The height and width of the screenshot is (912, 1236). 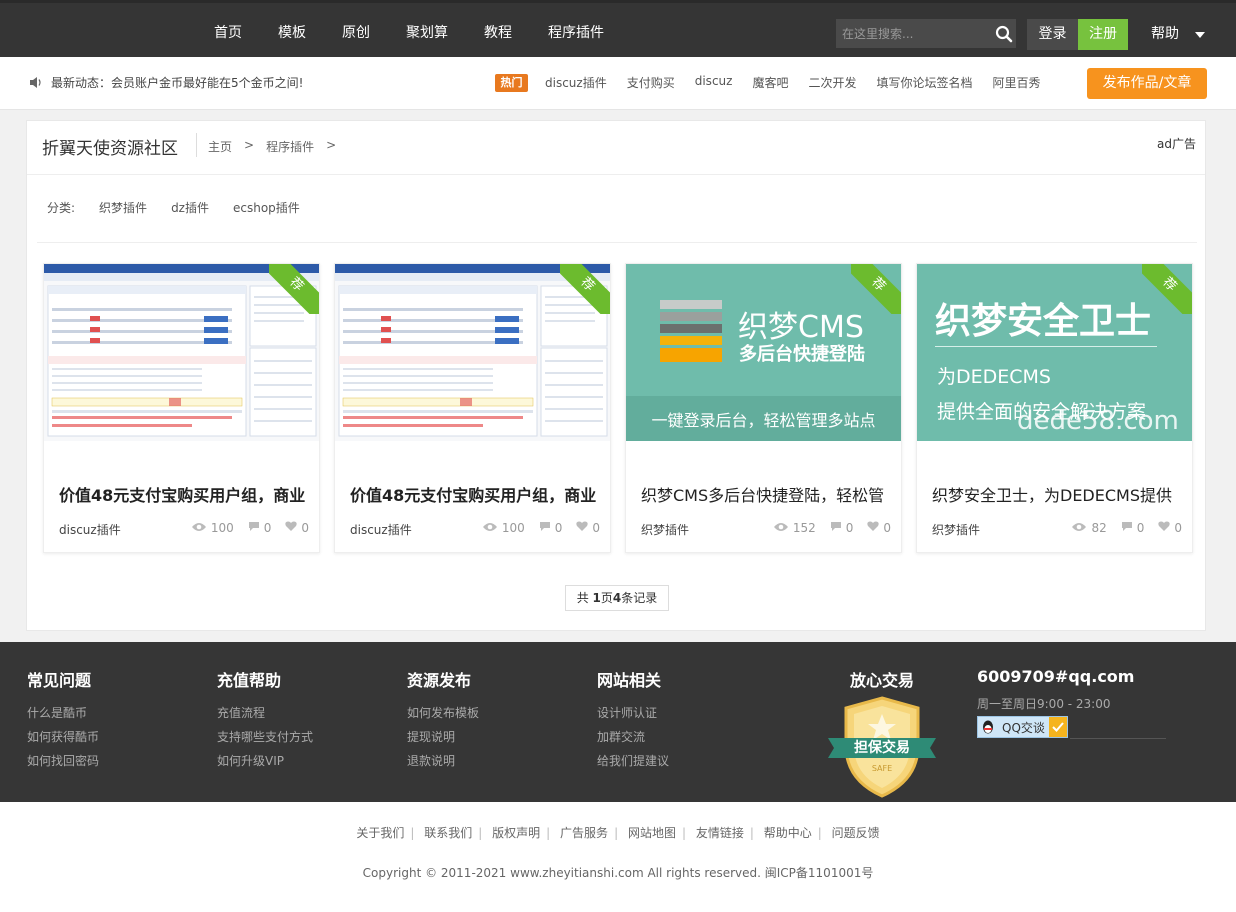 I want to click on badge-text: 担保交易, so click(x=882, y=748).